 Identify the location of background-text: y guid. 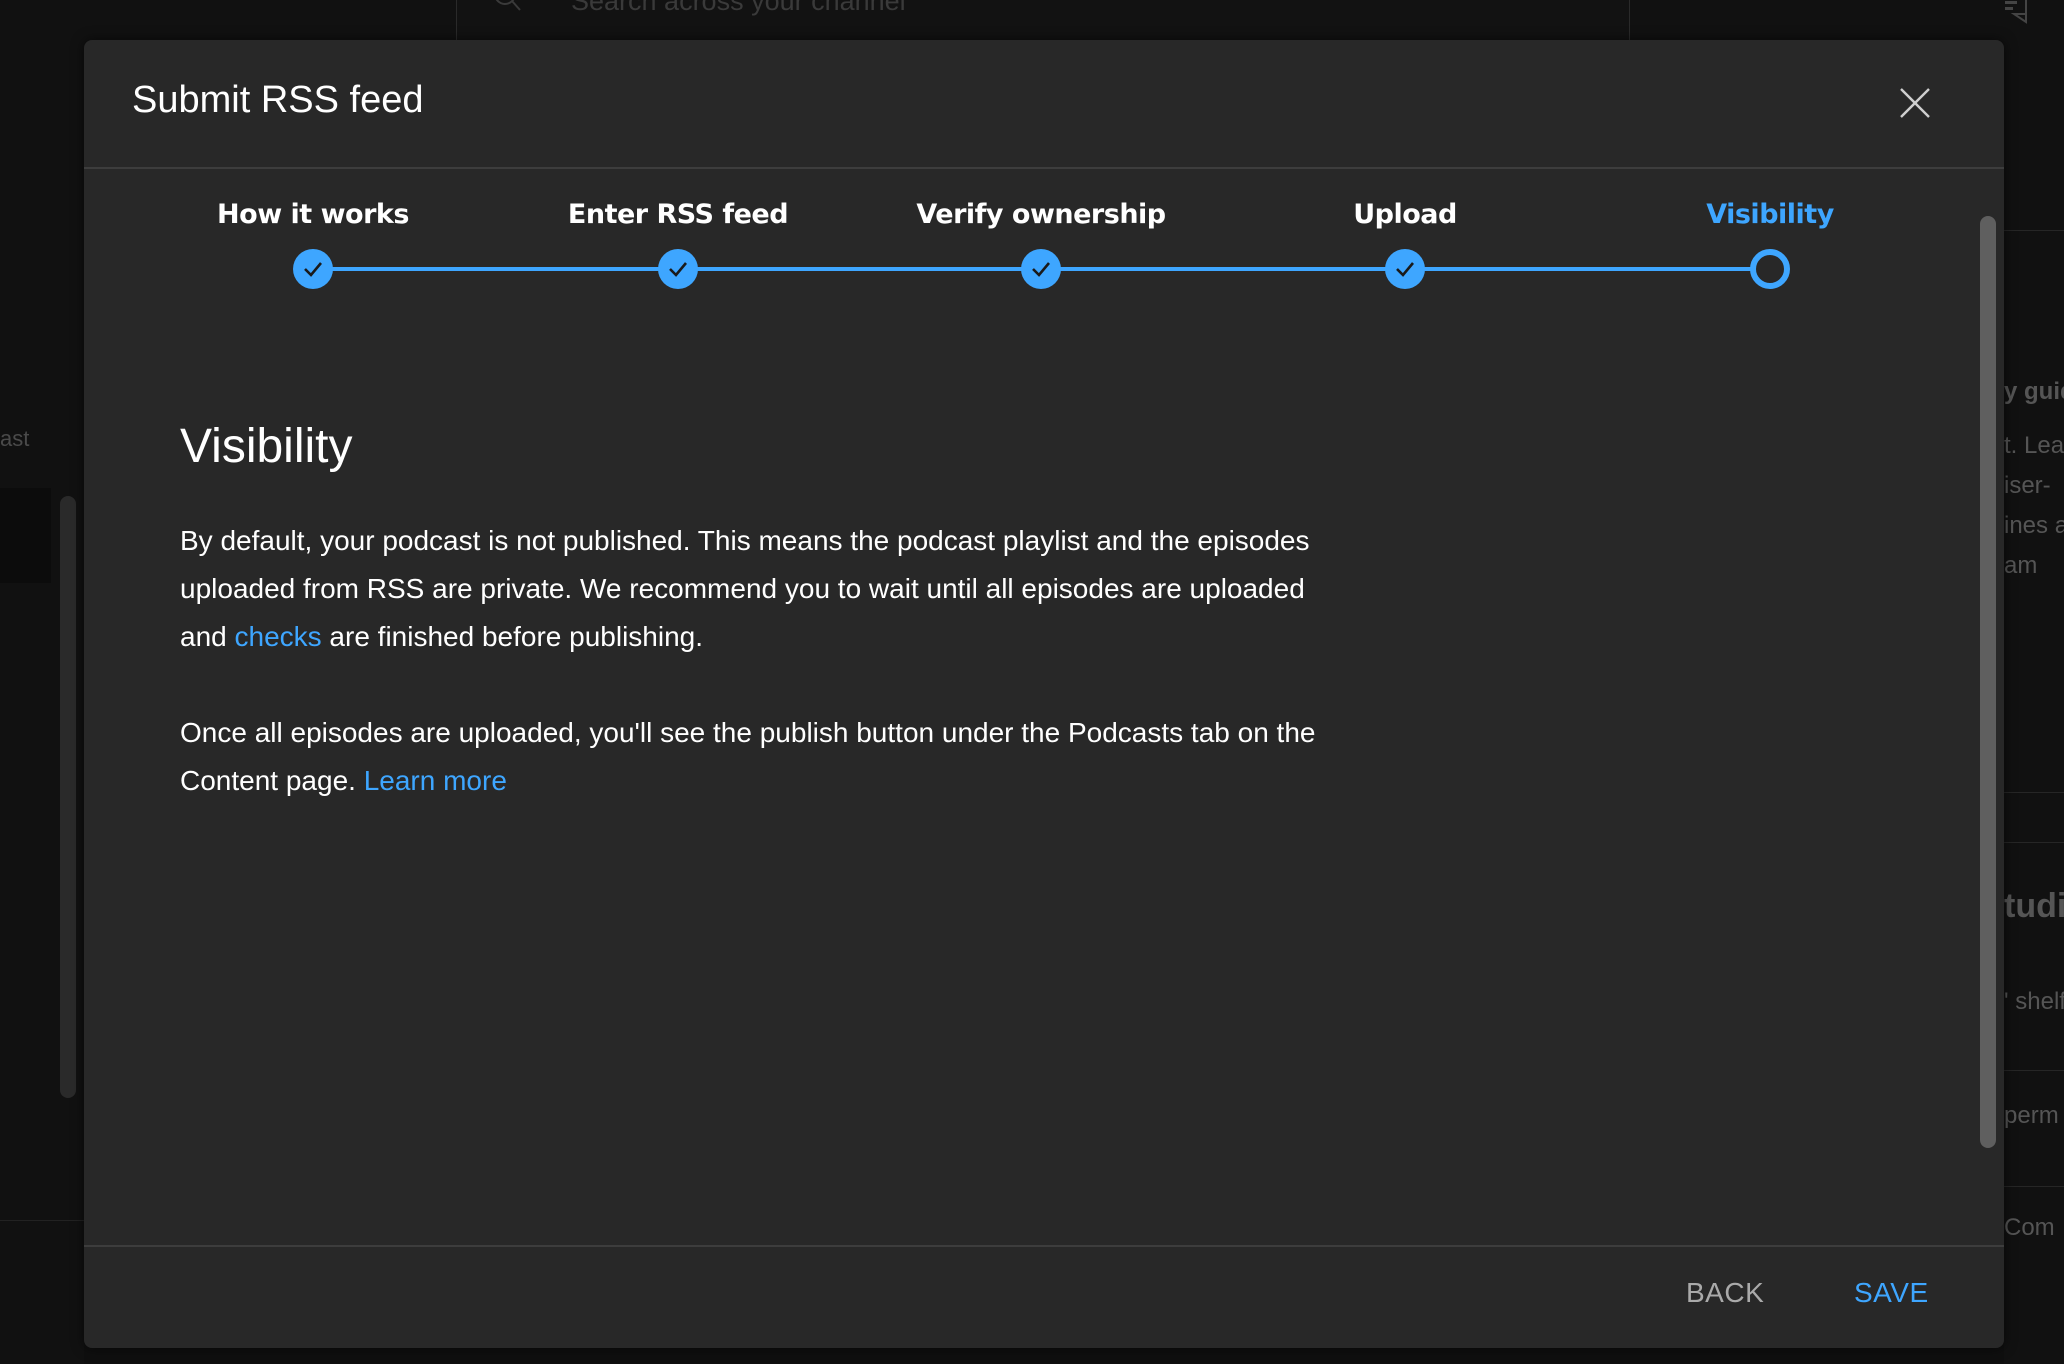
(2034, 391).